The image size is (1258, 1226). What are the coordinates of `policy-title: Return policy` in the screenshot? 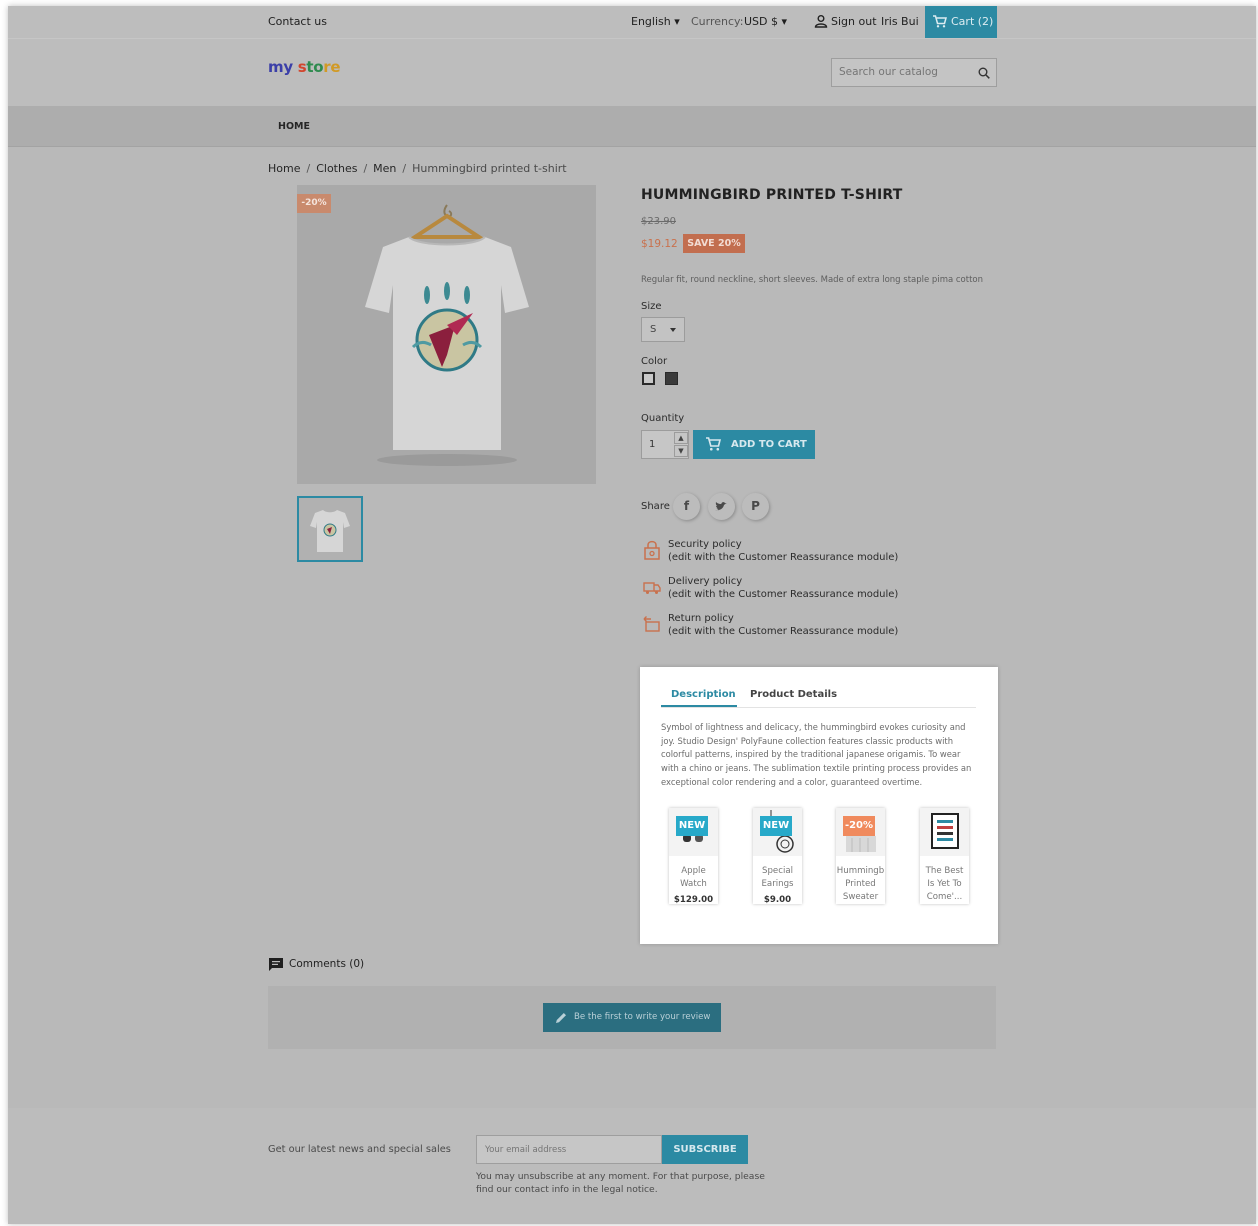 It's located at (701, 618).